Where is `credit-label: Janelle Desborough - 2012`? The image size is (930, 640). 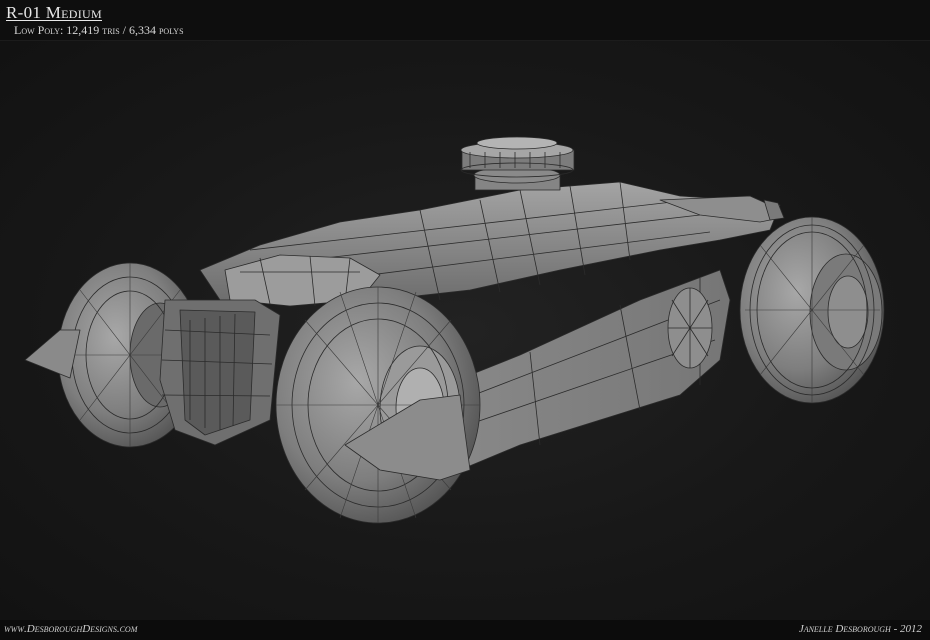 credit-label: Janelle Desborough - 2012 is located at coordinates (860, 629).